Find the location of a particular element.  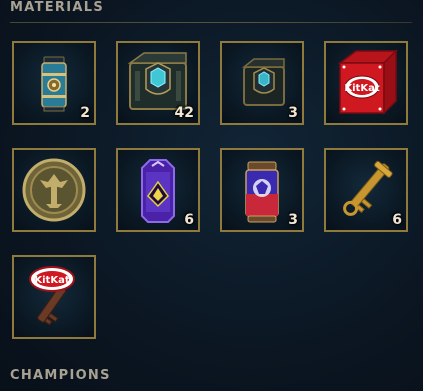

section-divider is located at coordinates (211, 22).